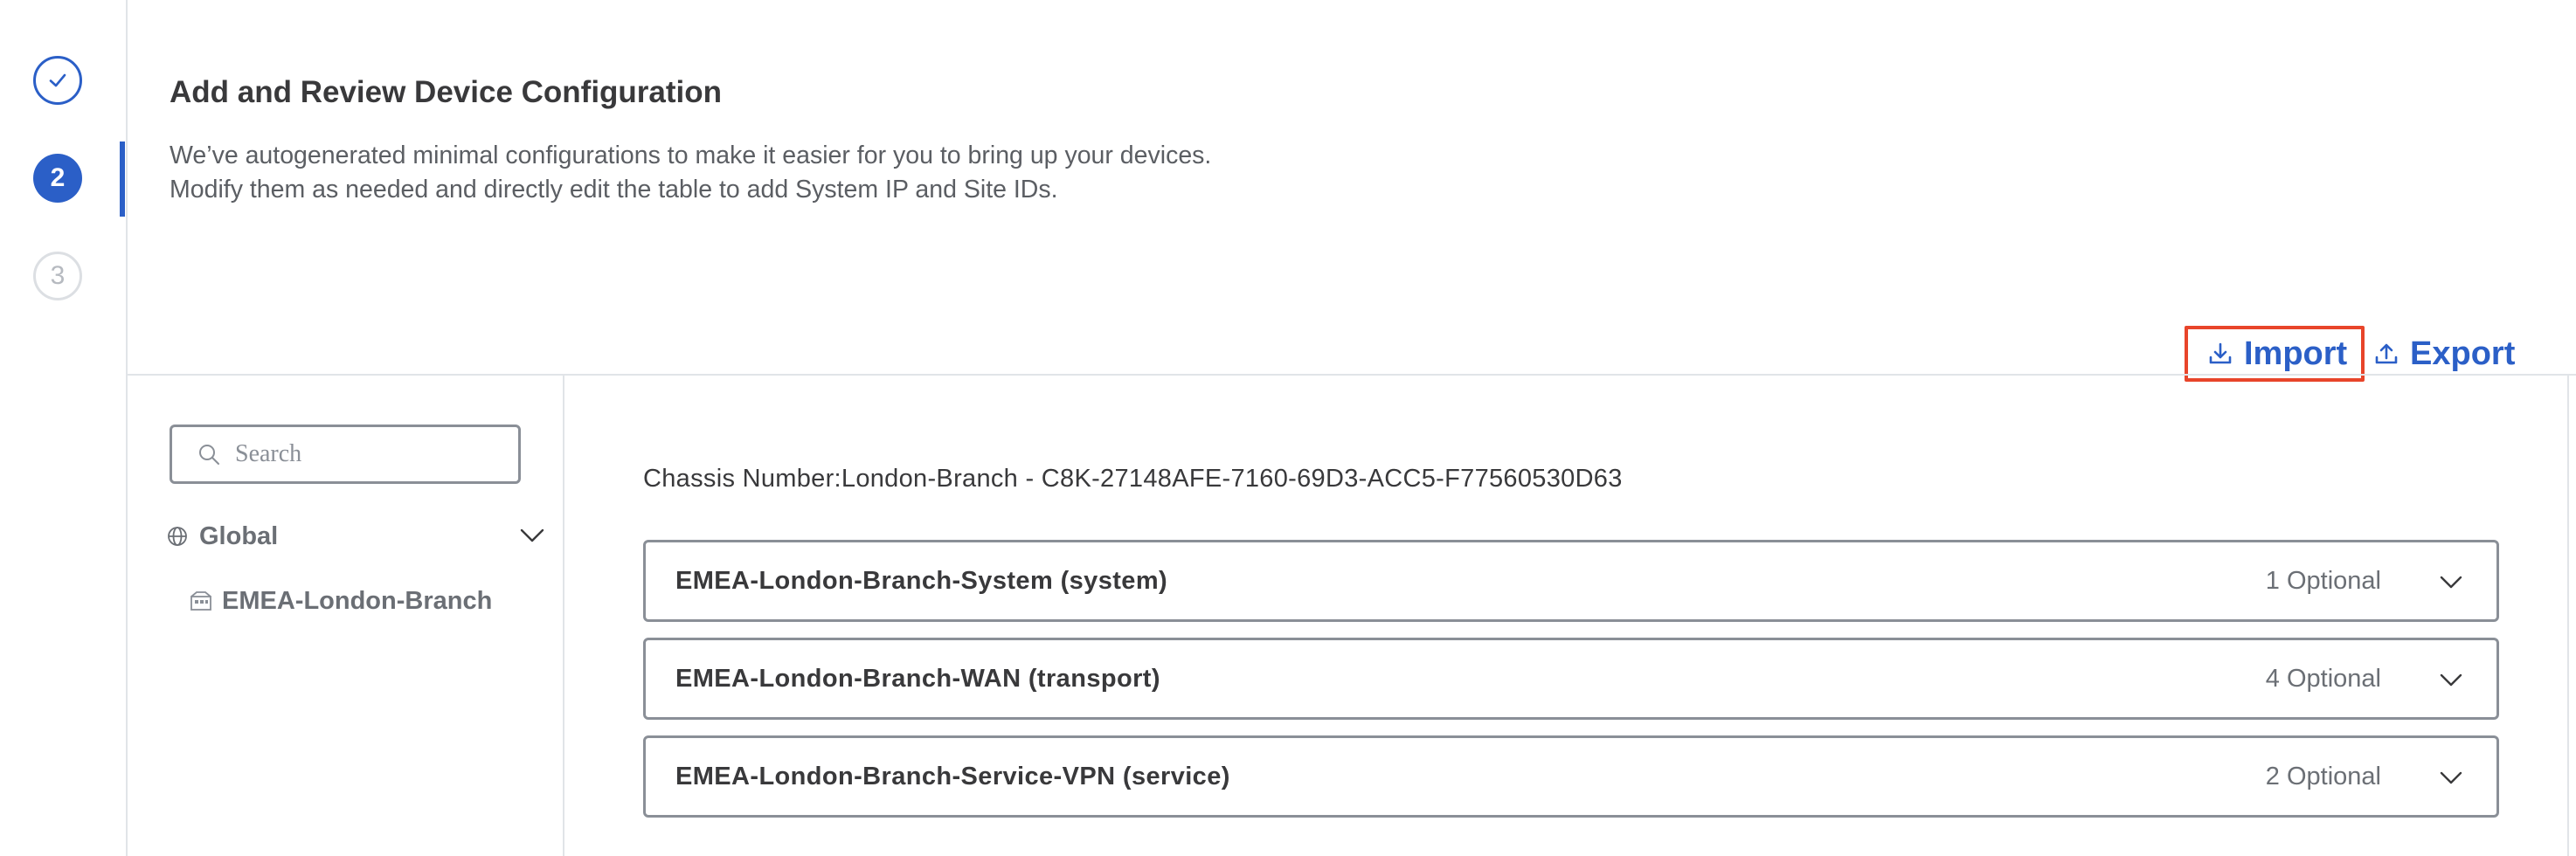 The height and width of the screenshot is (856, 2576). What do you see at coordinates (2386, 353) in the screenshot?
I see `upload-icon` at bounding box center [2386, 353].